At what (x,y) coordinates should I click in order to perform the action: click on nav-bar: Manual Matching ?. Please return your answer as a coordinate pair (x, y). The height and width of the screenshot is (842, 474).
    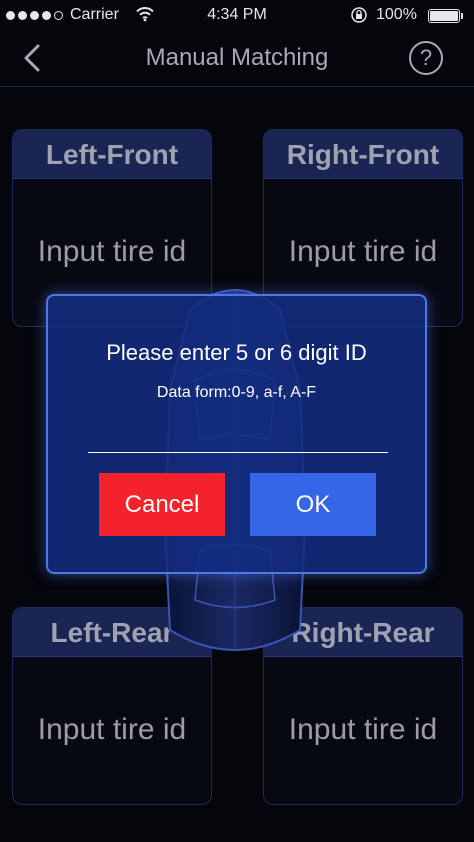
    Looking at the image, I should click on (237, 58).